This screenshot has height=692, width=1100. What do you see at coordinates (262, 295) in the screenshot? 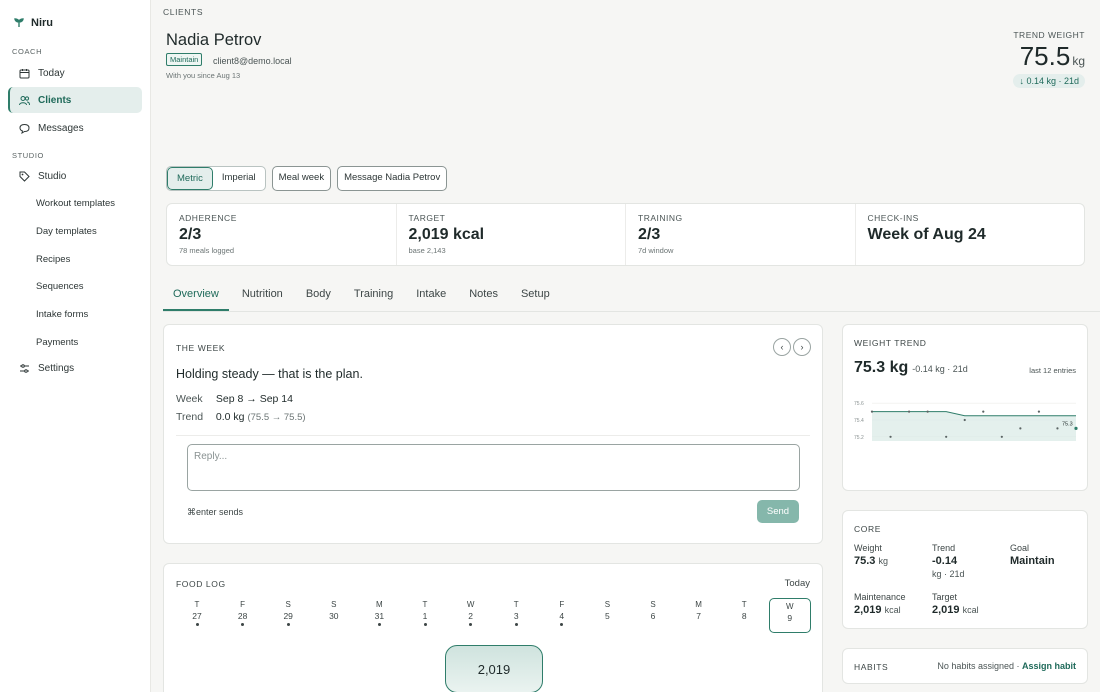
I see `tab-nutrition: Nutrition` at bounding box center [262, 295].